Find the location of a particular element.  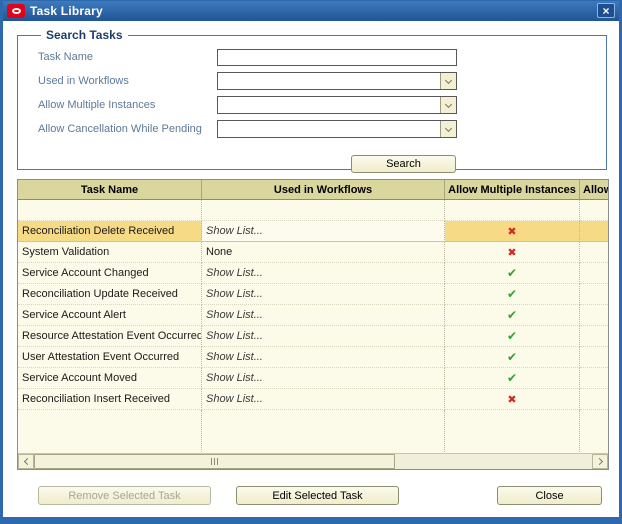

scroll-right-icon is located at coordinates (600, 461).